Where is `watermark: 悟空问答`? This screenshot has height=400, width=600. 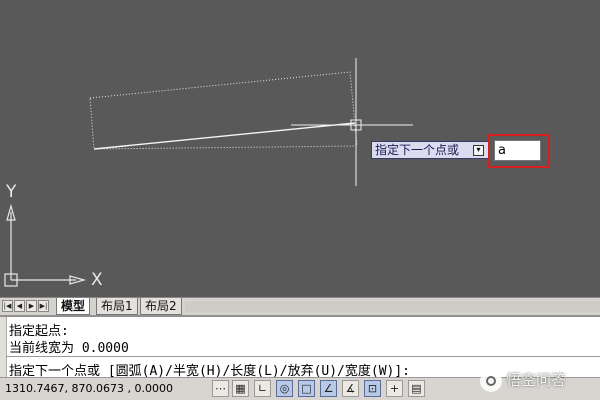 watermark: 悟空问答 is located at coordinates (523, 380).